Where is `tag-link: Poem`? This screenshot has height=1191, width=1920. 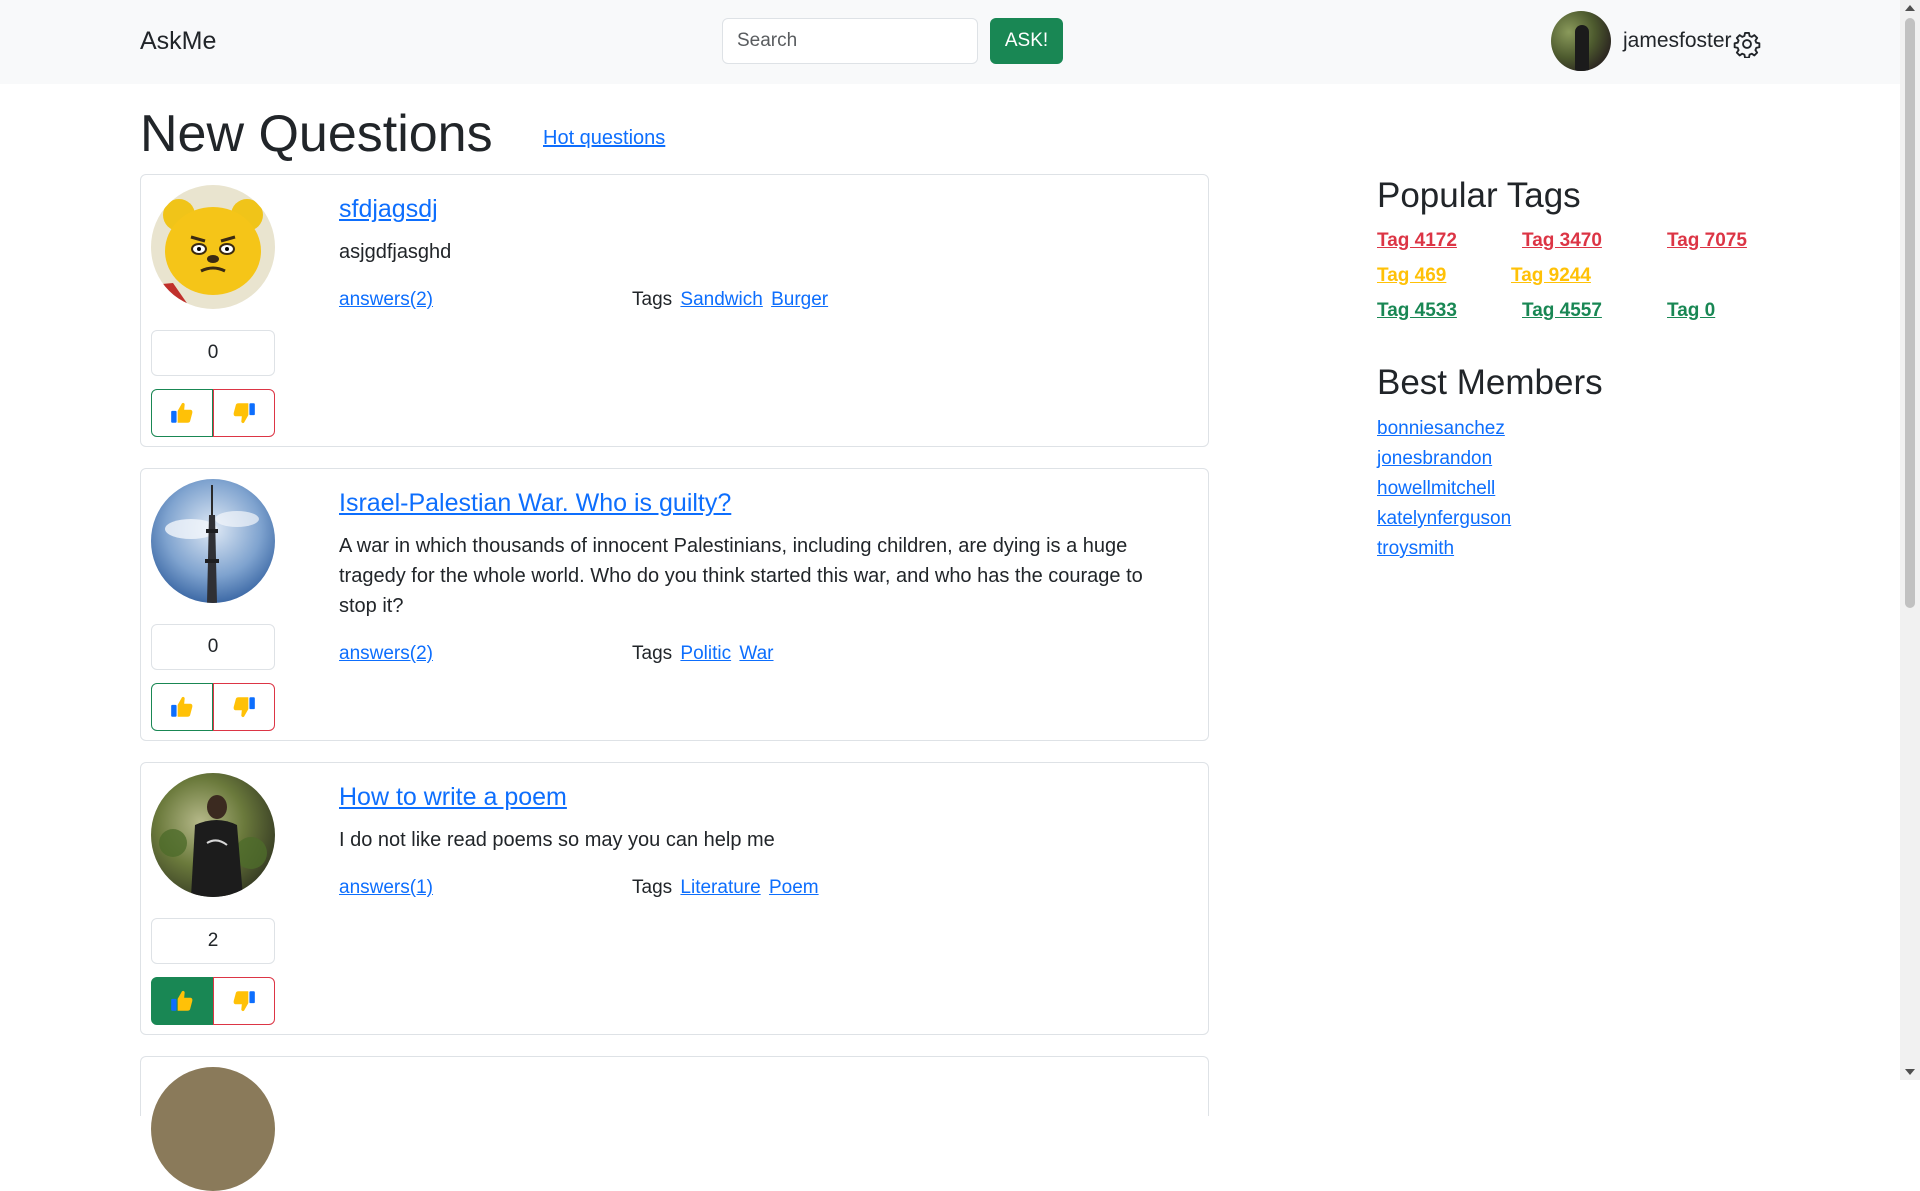 tag-link: Poem is located at coordinates (794, 887).